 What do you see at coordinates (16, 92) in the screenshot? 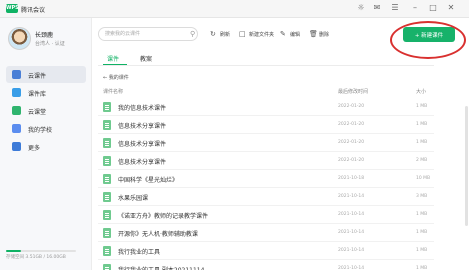
I see `wifi-icon` at bounding box center [16, 92].